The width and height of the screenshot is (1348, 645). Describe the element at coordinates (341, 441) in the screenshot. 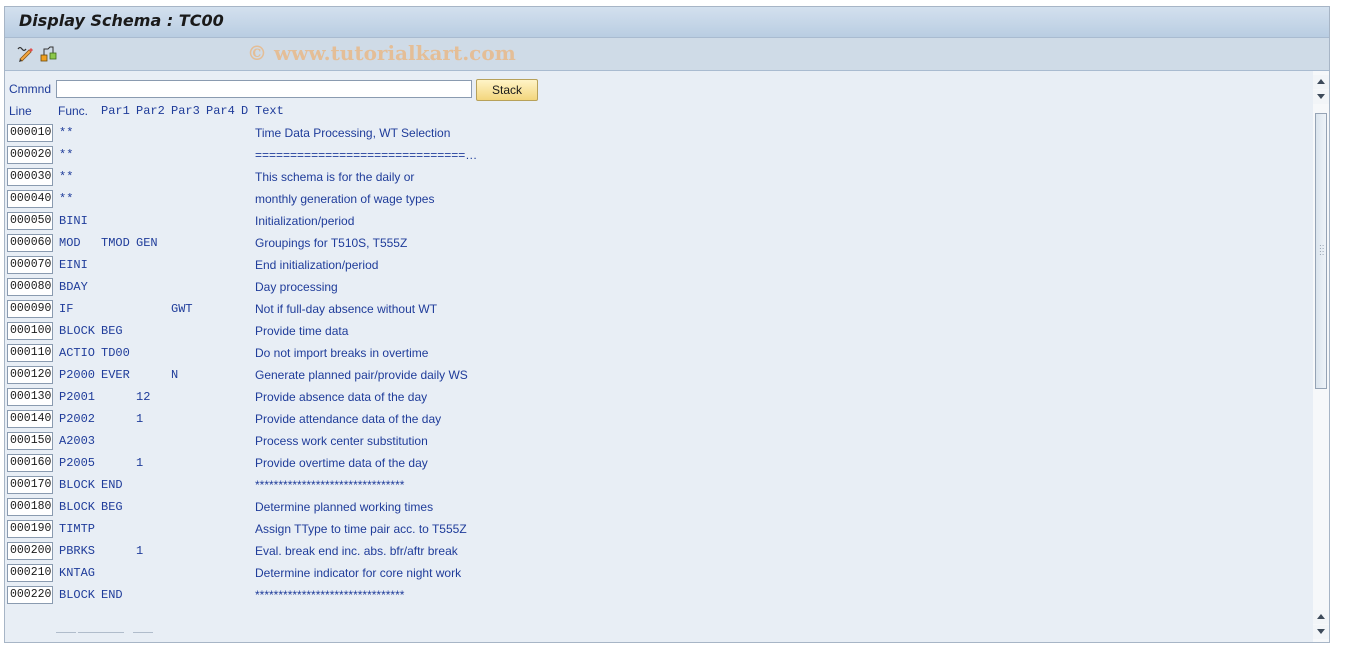

I see `text-cell: Process work center substitution` at that location.